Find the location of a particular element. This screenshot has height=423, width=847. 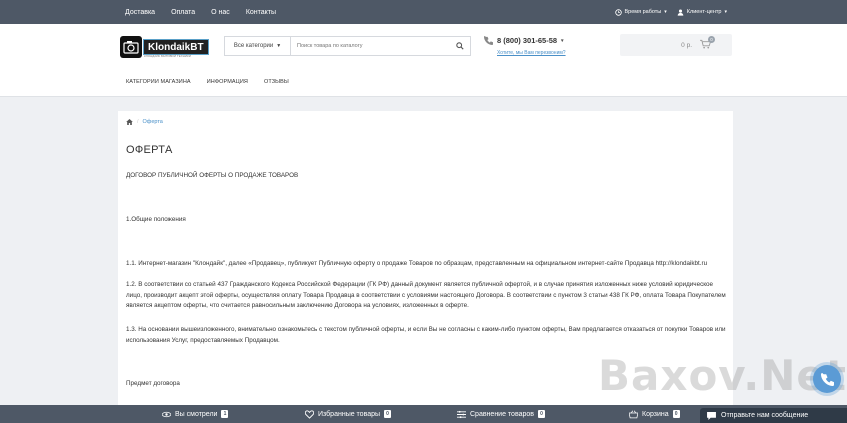

wishlist-label: Избранные товары is located at coordinates (349, 414).